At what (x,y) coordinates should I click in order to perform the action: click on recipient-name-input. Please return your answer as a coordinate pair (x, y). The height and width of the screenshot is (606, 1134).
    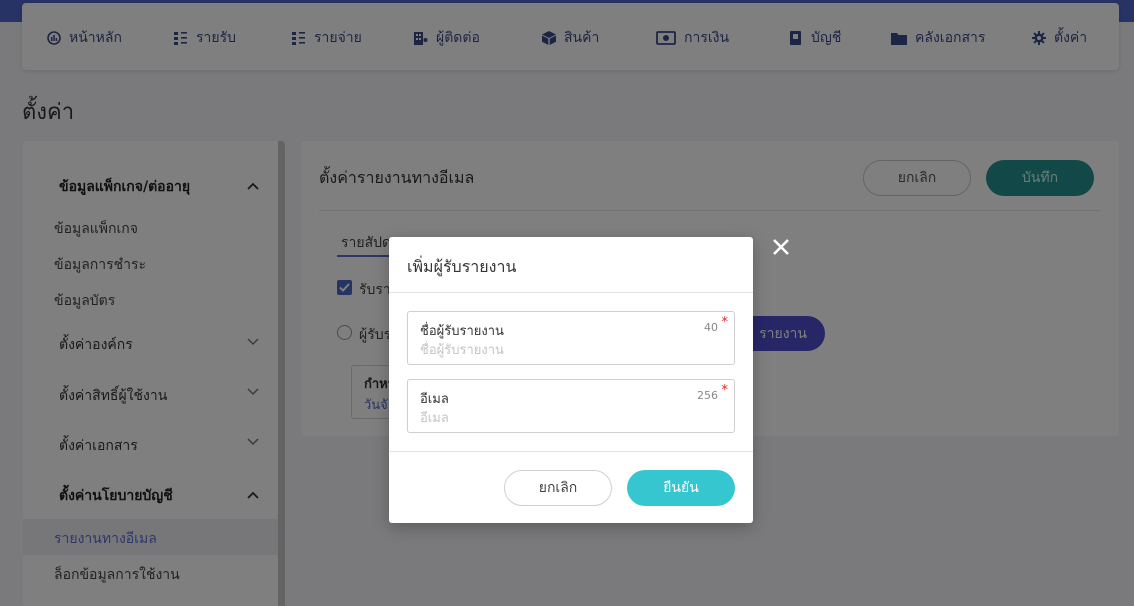
    Looking at the image, I should click on (565, 350).